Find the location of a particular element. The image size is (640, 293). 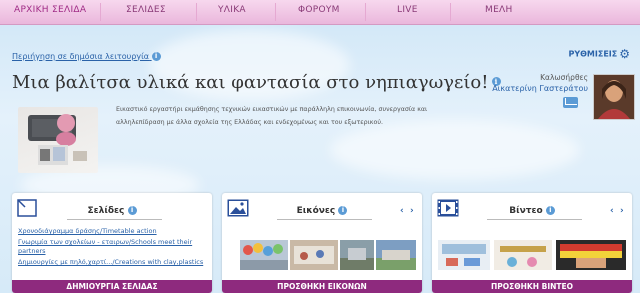

public-view-label: Περιήγηση σε δημόσια λειτουργία is located at coordinates (81, 56).